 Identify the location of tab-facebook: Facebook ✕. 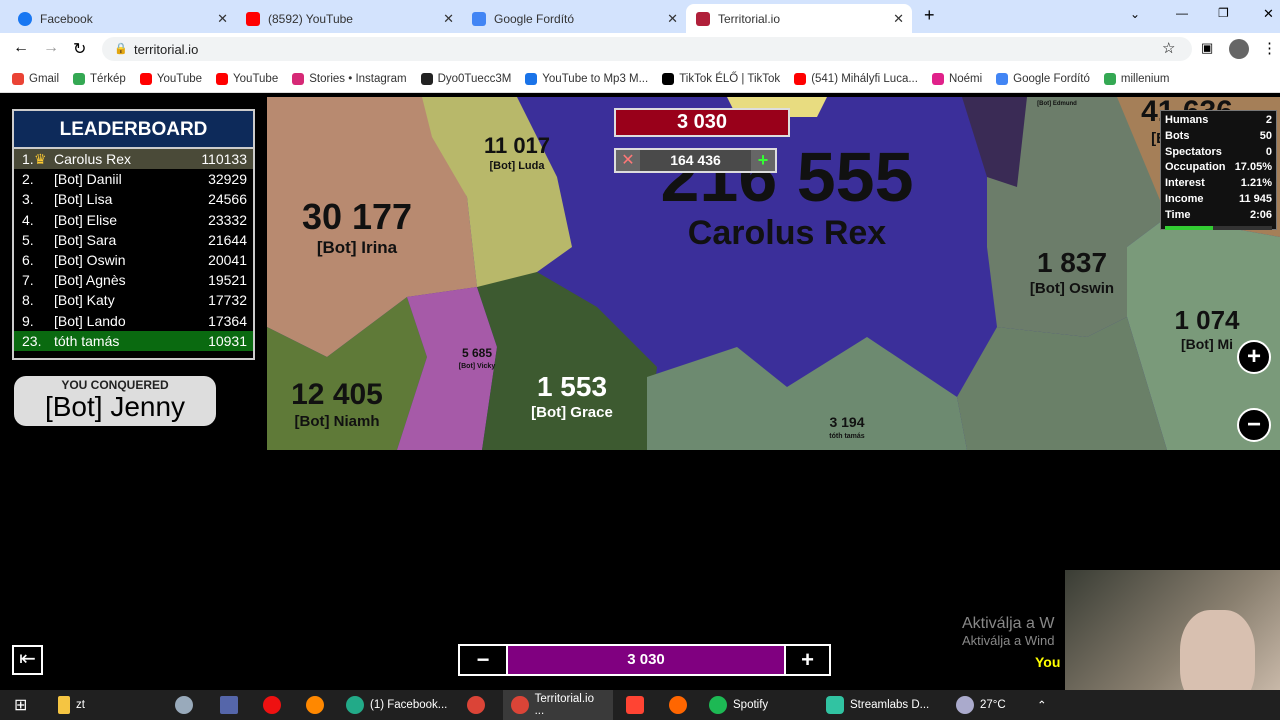
(122, 18).